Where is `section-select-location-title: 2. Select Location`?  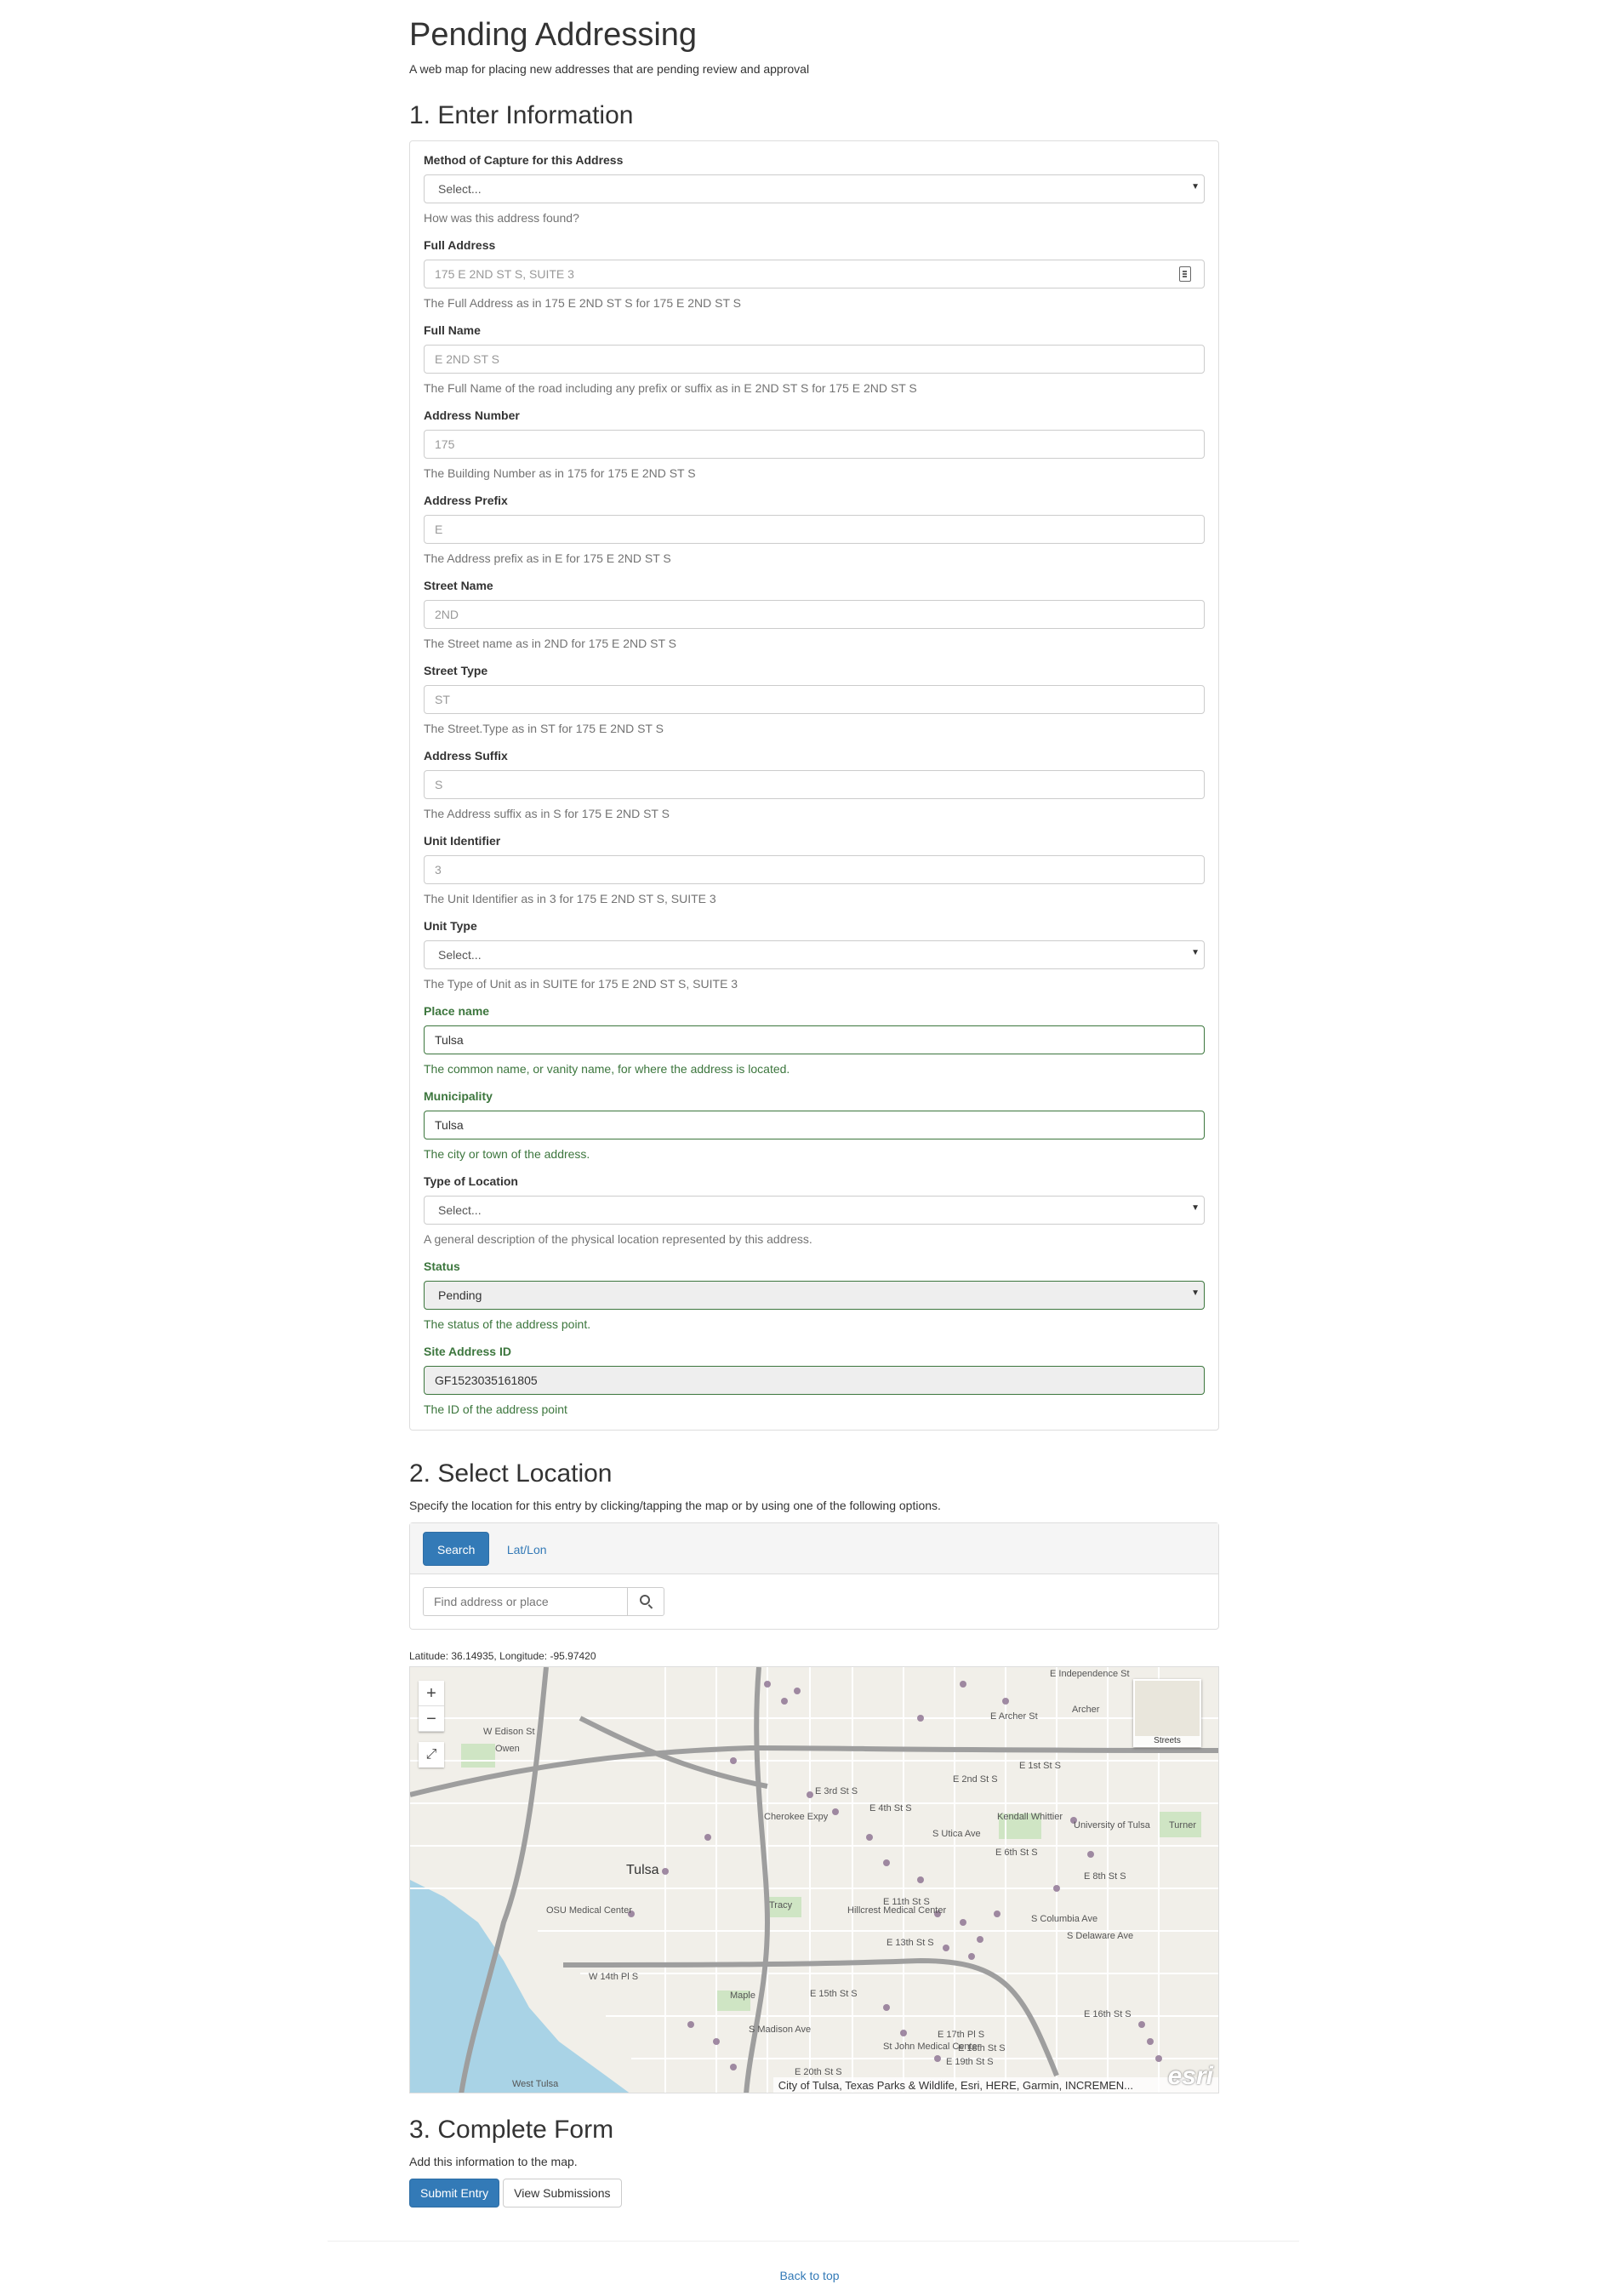 section-select-location-title: 2. Select Location is located at coordinates (511, 1474).